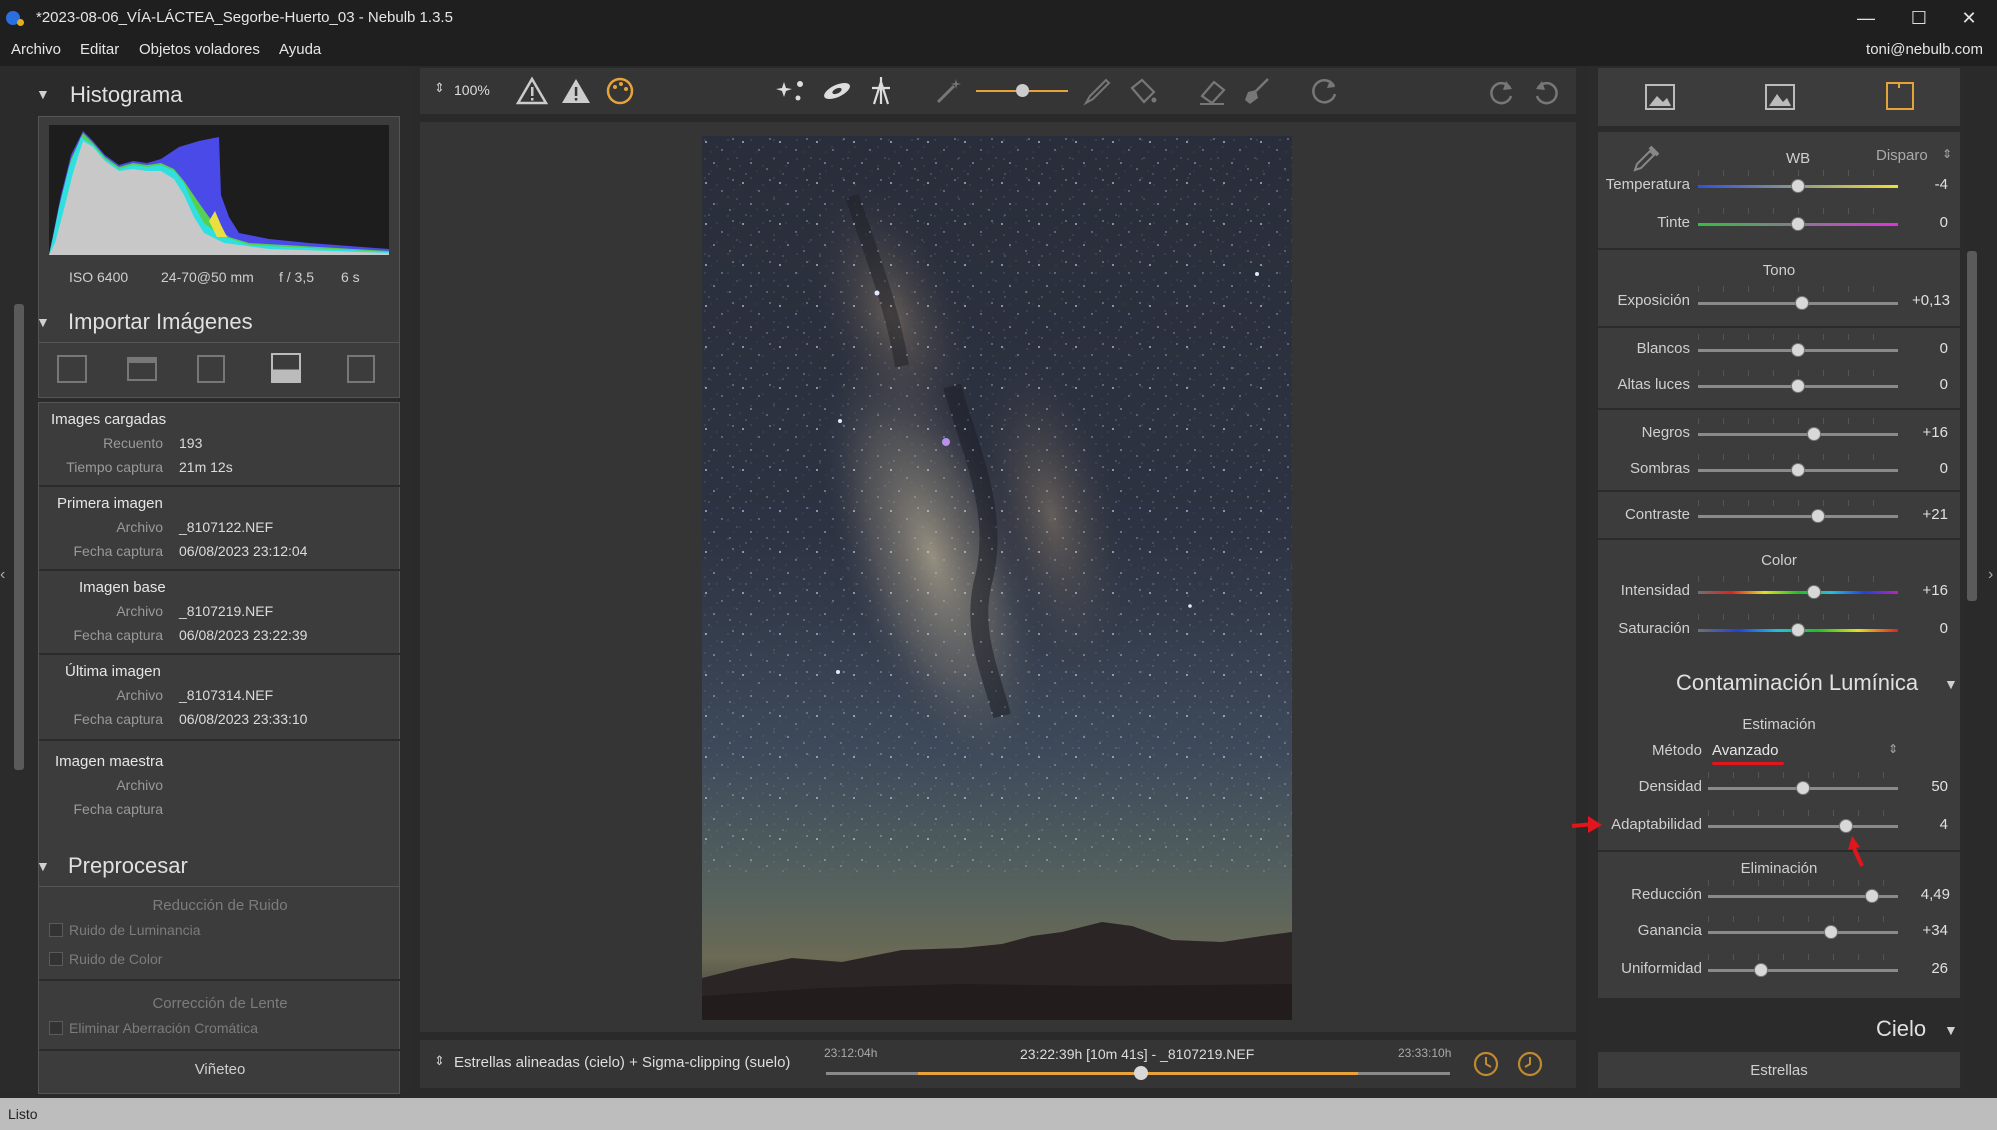 The image size is (1997, 1130). What do you see at coordinates (1097, 91) in the screenshot?
I see `brush-icon` at bounding box center [1097, 91].